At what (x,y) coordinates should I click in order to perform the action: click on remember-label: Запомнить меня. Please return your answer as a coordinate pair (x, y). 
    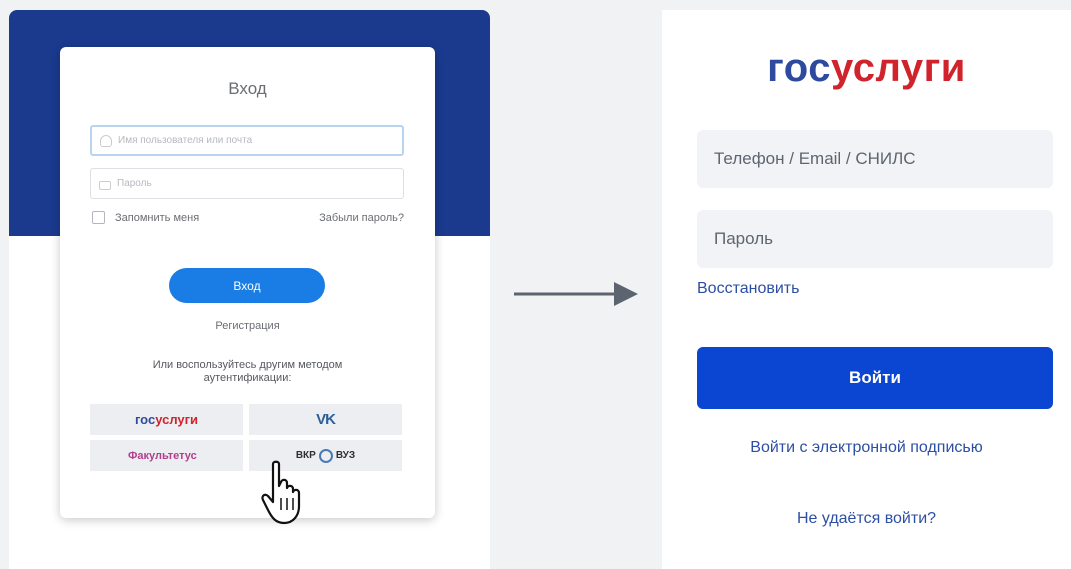
    Looking at the image, I should click on (157, 218).